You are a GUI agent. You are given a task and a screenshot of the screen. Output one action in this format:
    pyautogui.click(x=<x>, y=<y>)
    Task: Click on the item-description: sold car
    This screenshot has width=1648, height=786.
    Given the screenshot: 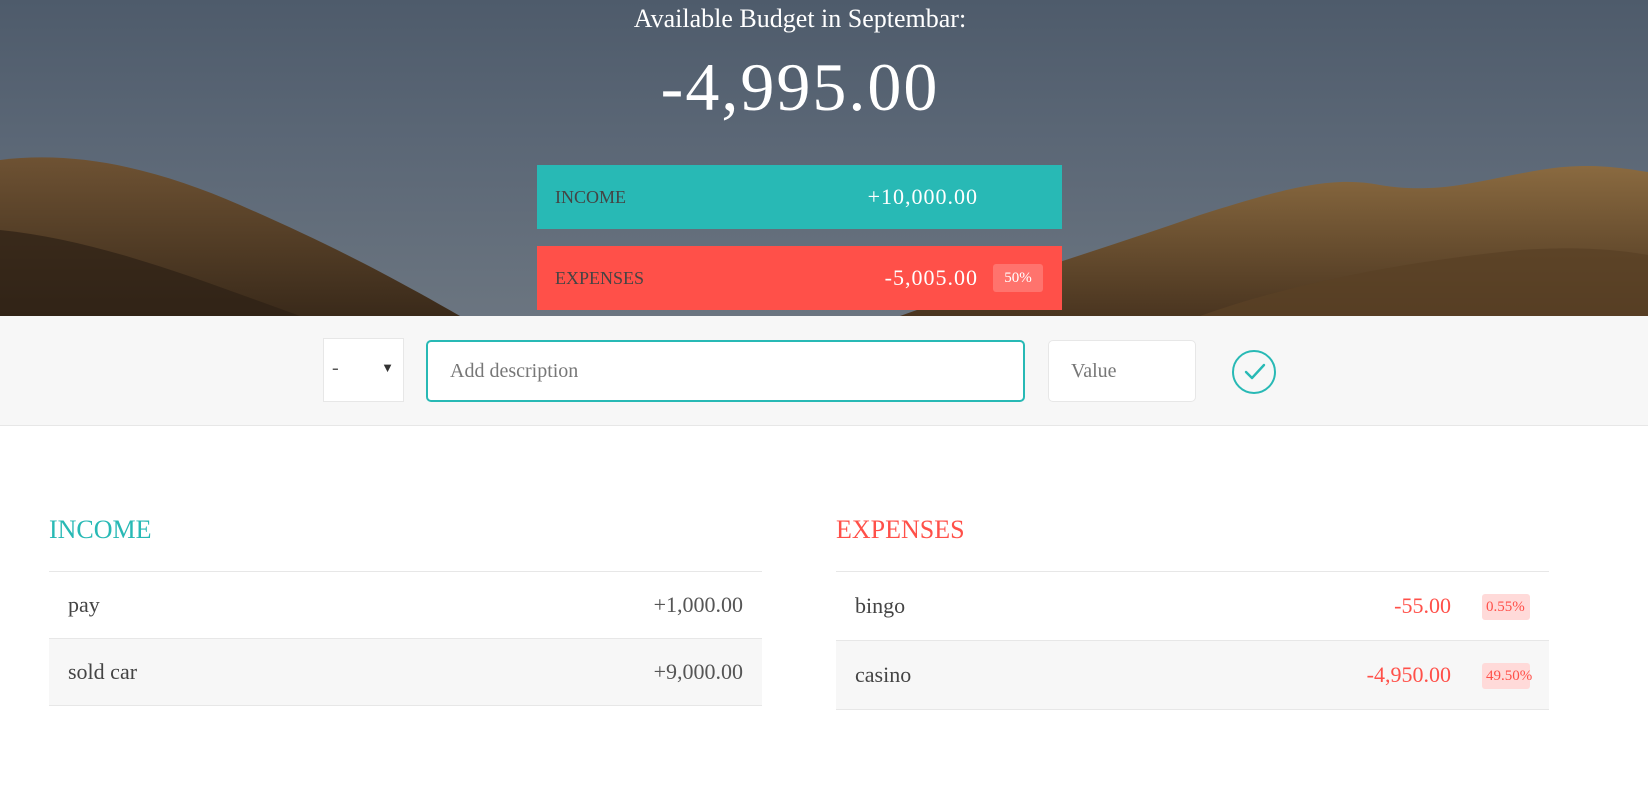 What is the action you would take?
    pyautogui.click(x=103, y=671)
    